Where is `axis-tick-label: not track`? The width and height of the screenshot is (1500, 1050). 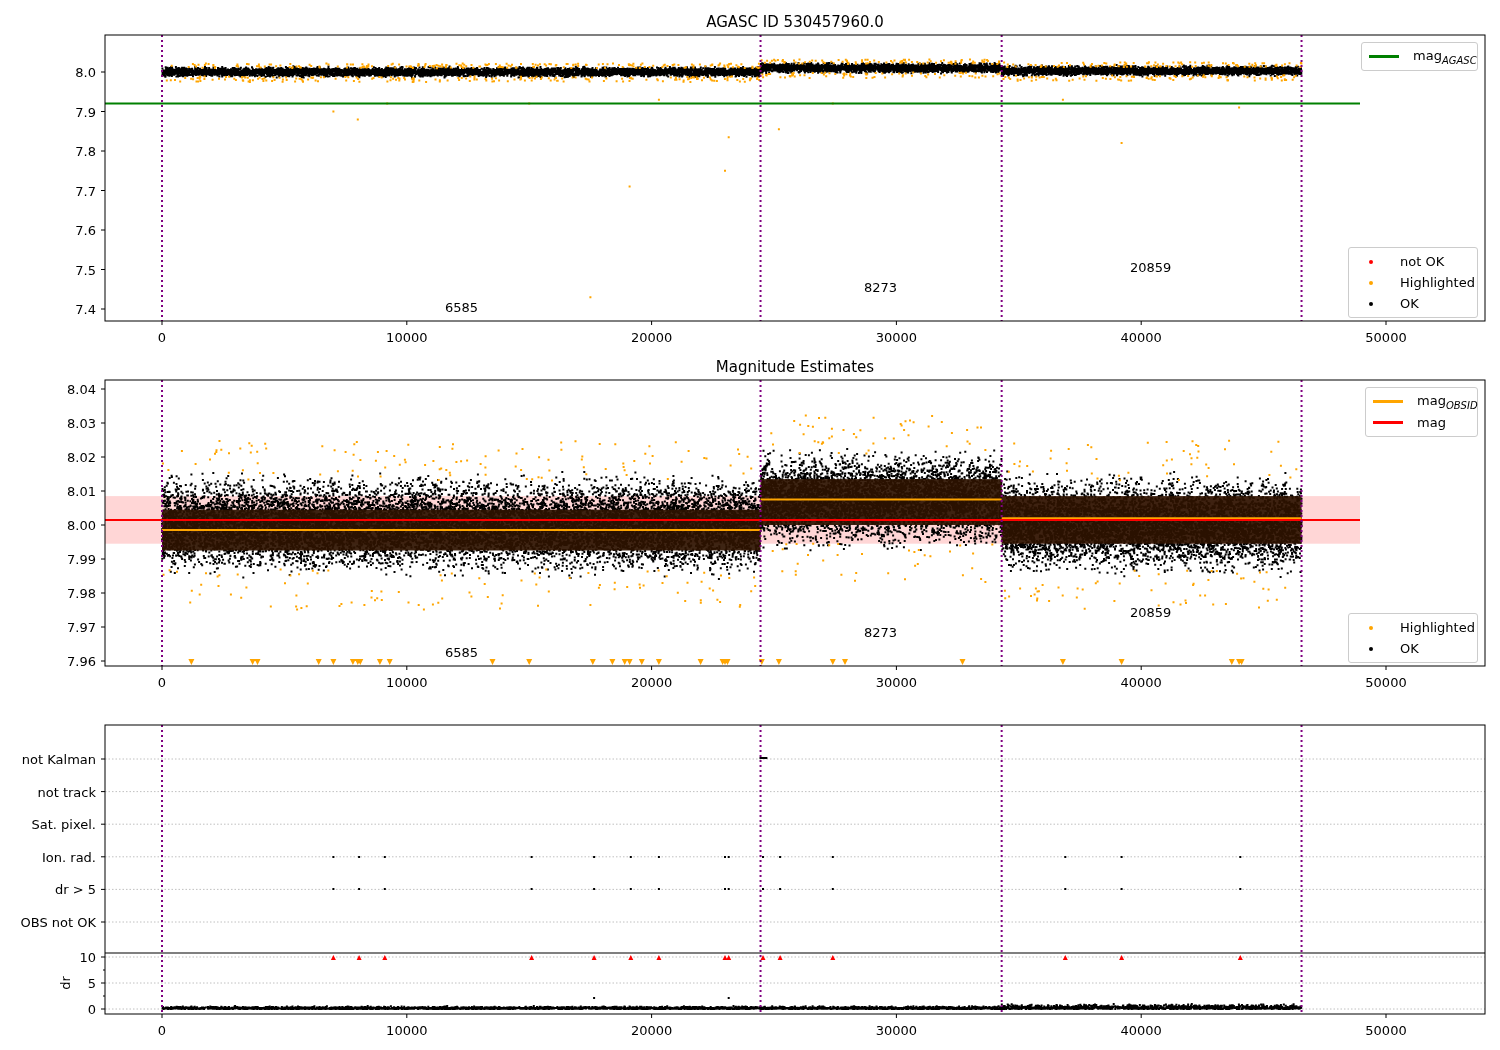
axis-tick-label: not track is located at coordinates (66, 792).